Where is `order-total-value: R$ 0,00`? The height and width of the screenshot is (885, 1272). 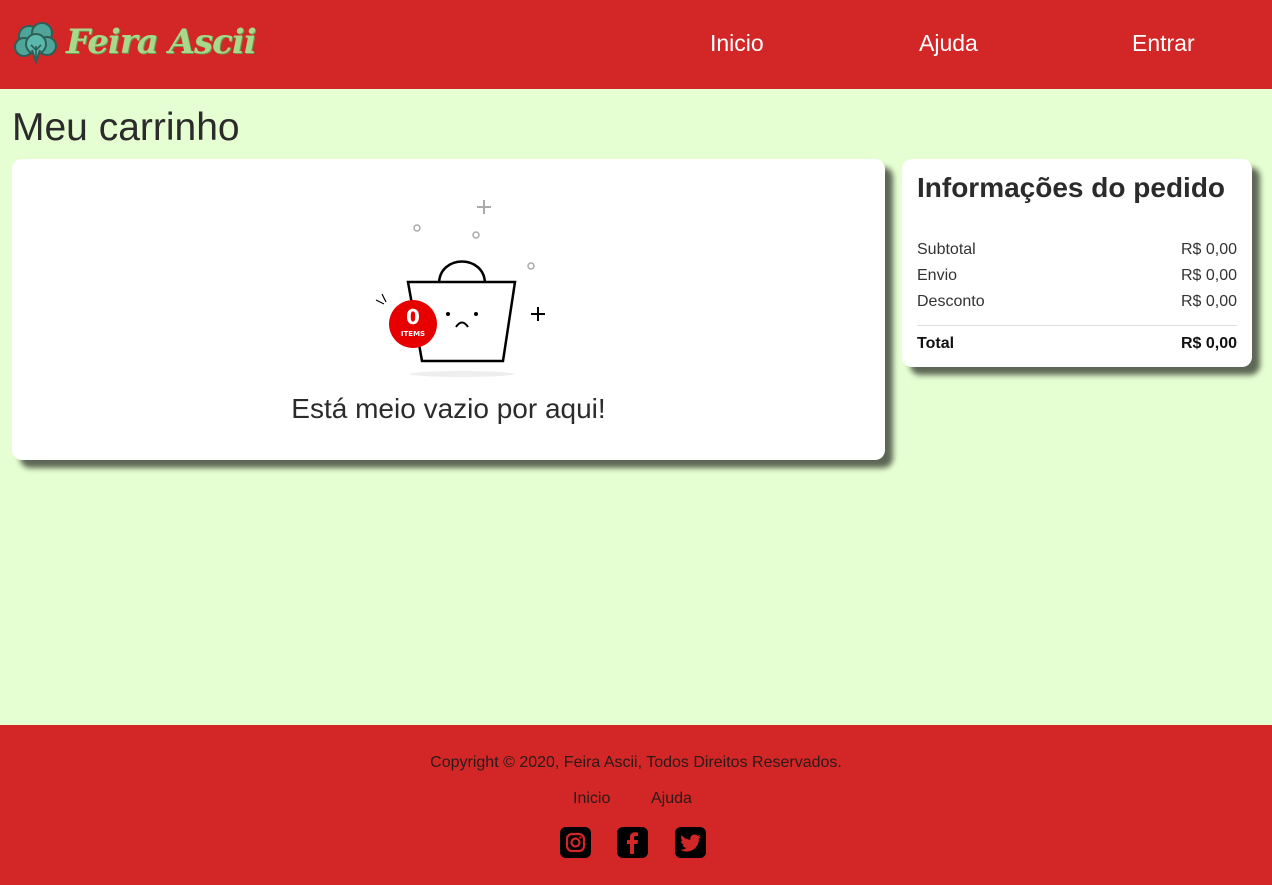 order-total-value: R$ 0,00 is located at coordinates (1208, 343).